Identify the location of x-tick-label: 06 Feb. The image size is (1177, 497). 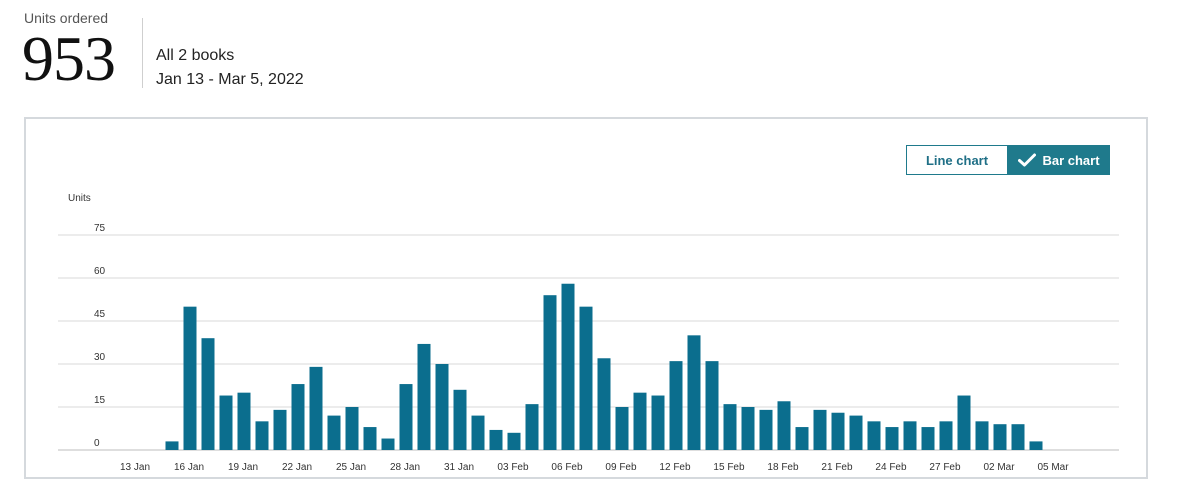
(567, 467).